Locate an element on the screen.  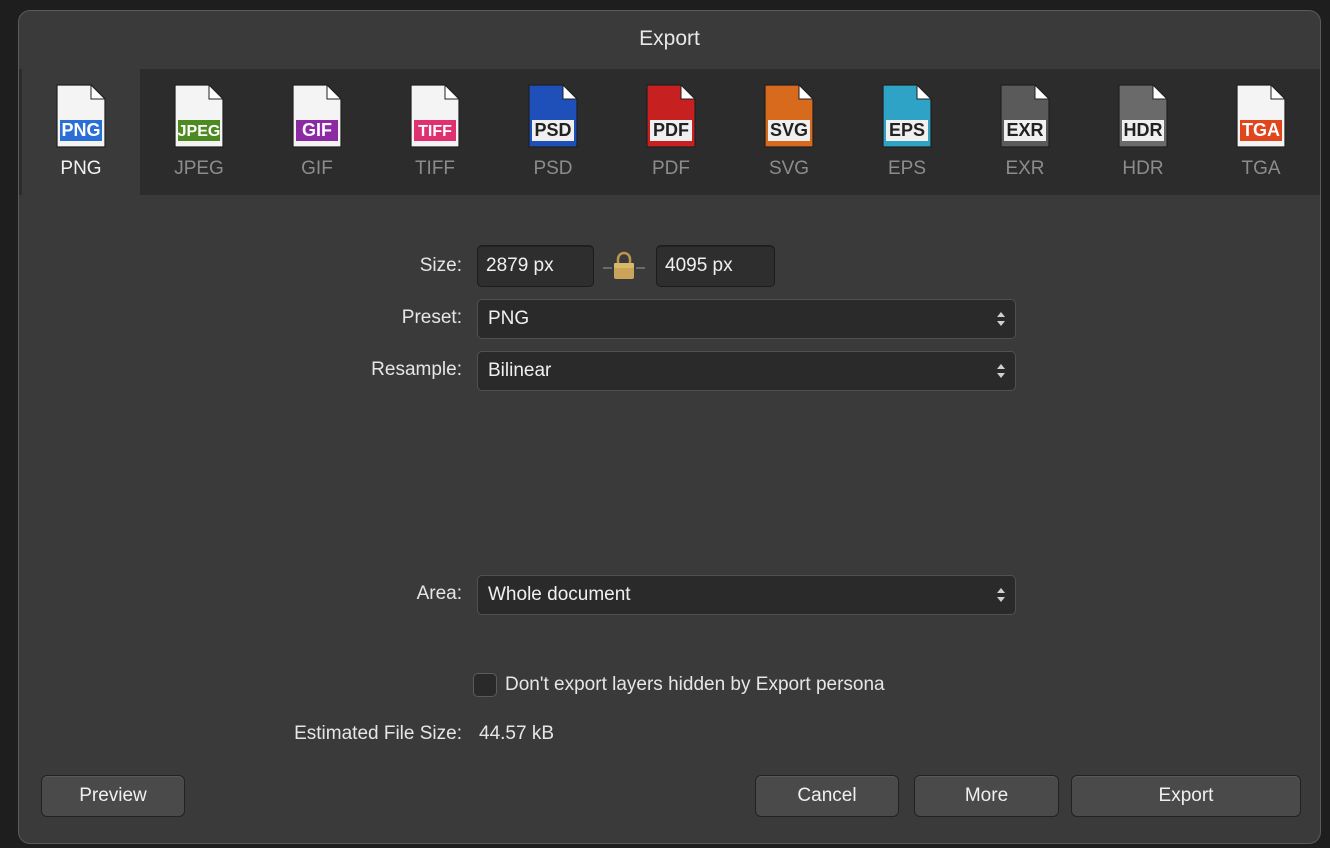
format-tab-svg: SVG SVG is located at coordinates (789, 132).